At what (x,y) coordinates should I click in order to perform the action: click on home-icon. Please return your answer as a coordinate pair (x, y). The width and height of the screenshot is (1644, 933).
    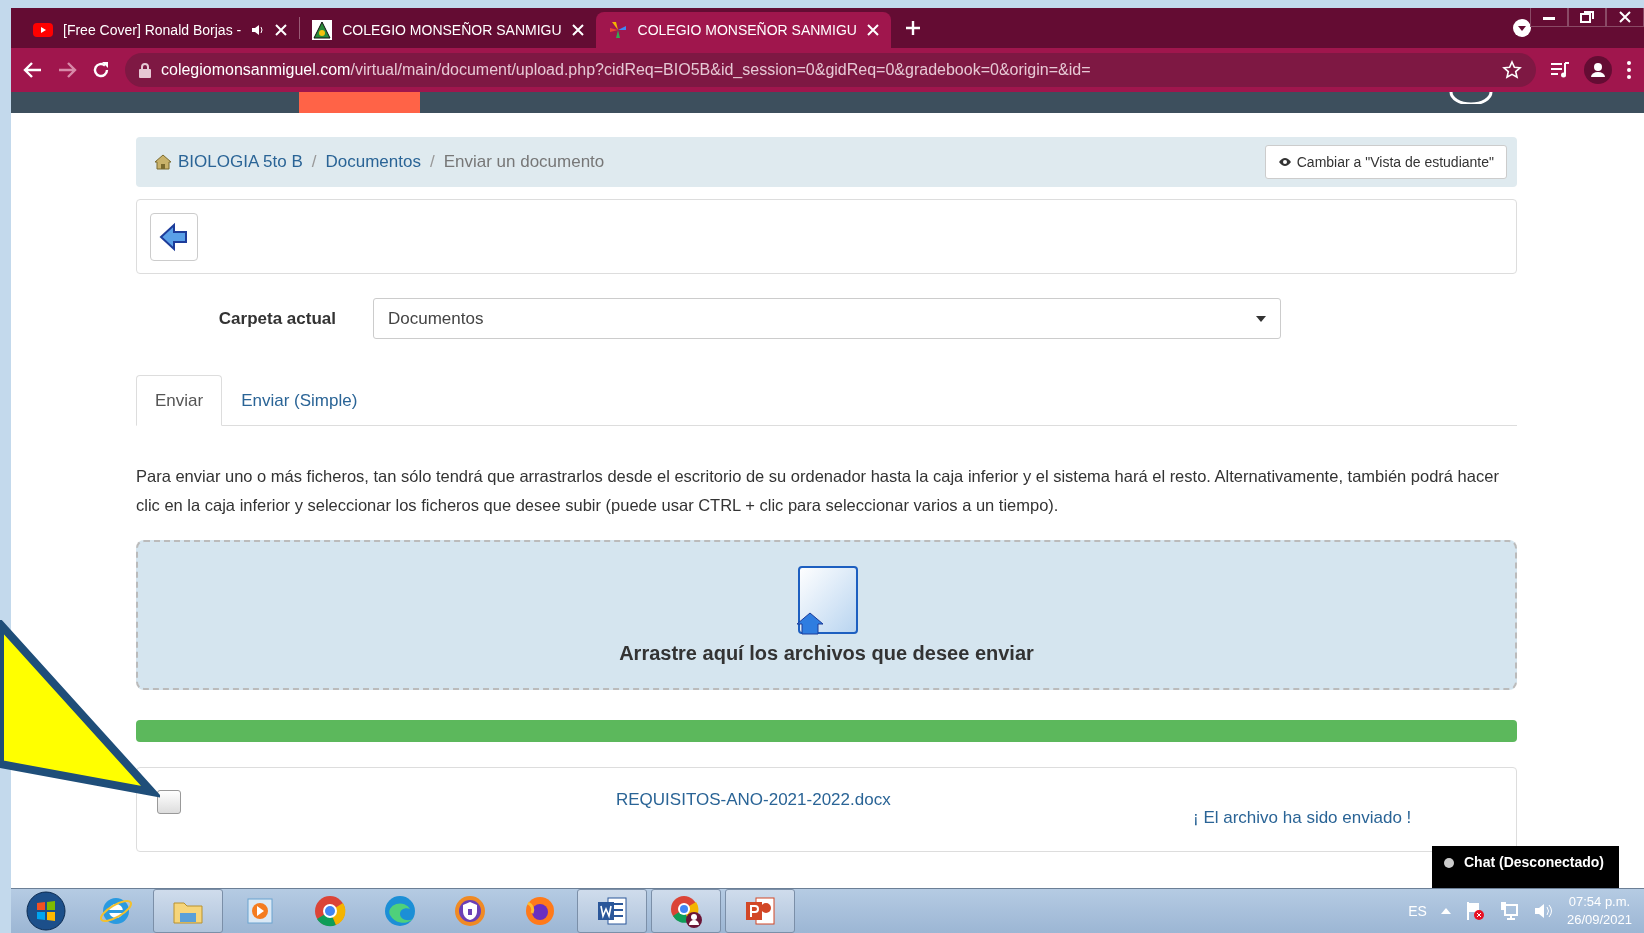
    Looking at the image, I should click on (163, 162).